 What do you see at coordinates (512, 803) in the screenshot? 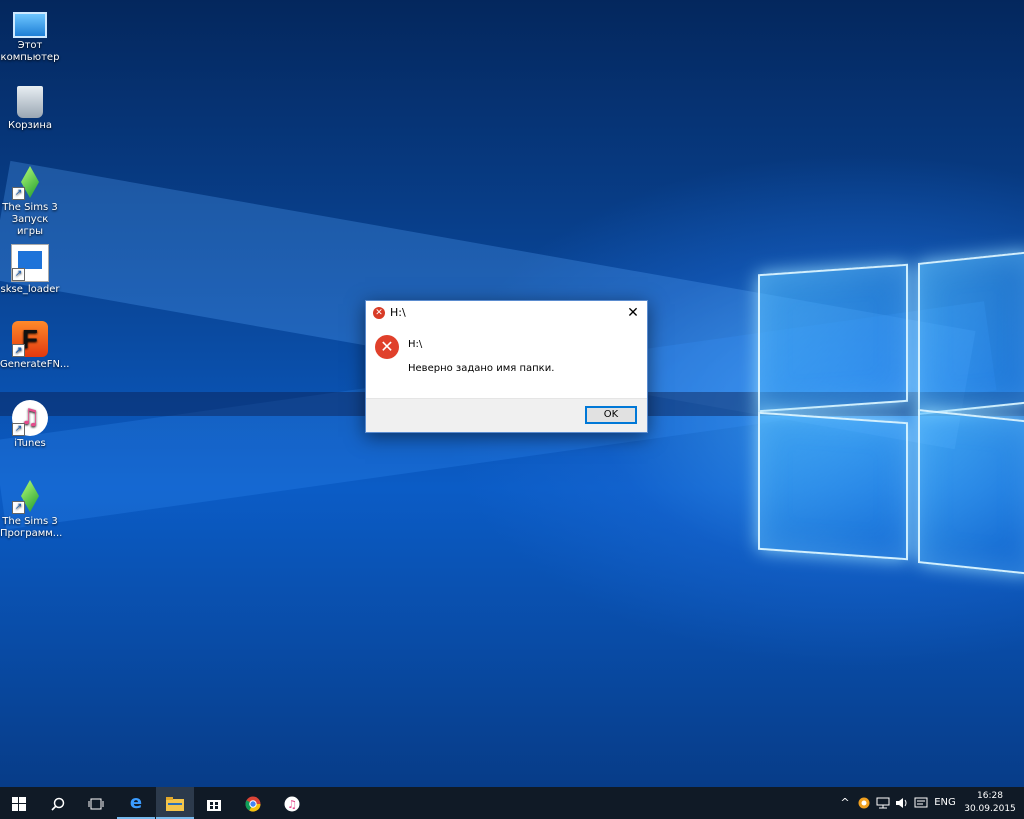
I see `taskbar: e ♫ ^ ENG 16:28 30.09.2015` at bounding box center [512, 803].